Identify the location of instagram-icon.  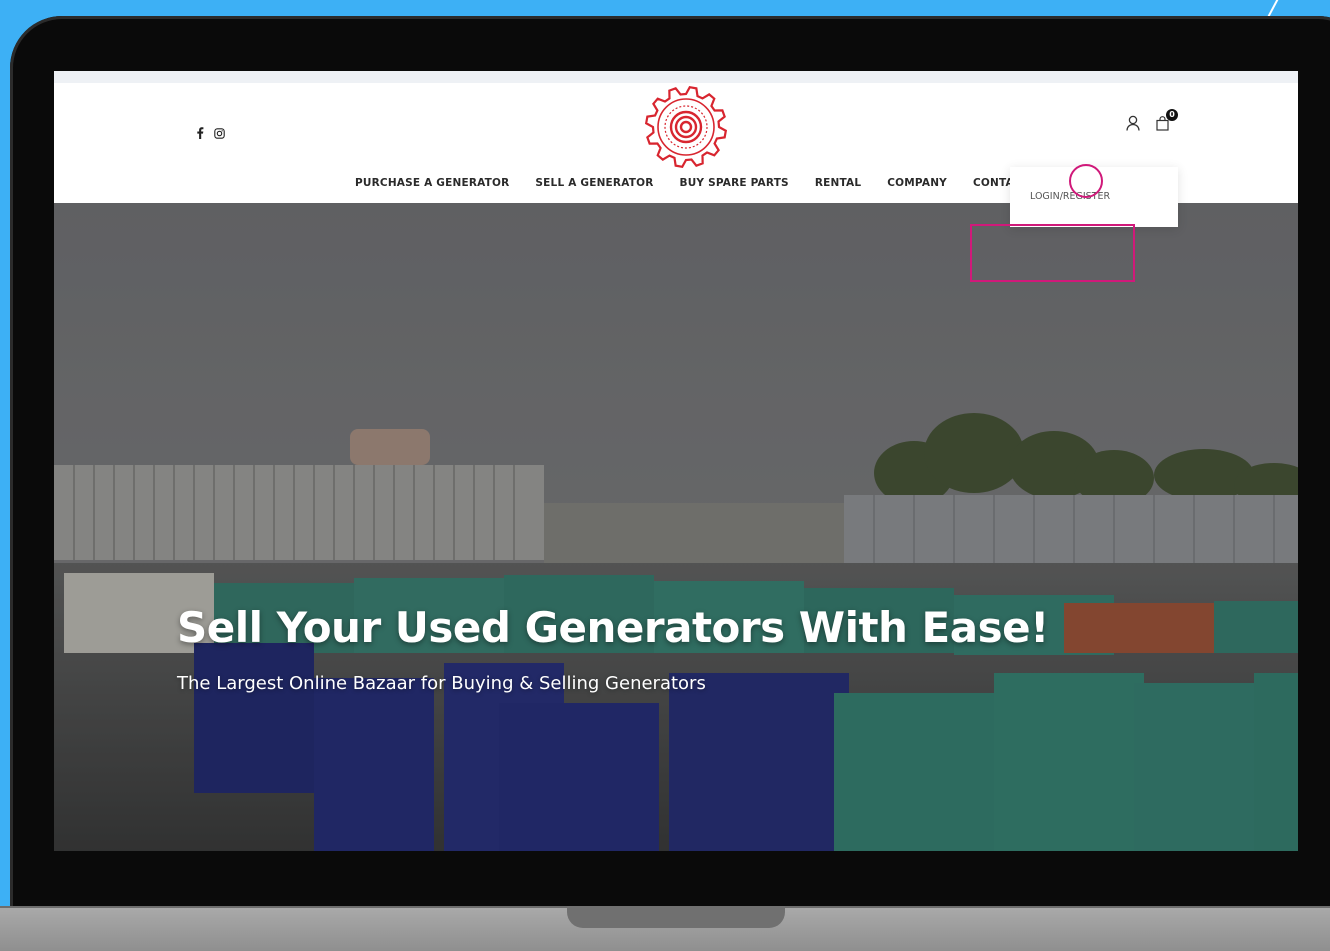
(219, 133).